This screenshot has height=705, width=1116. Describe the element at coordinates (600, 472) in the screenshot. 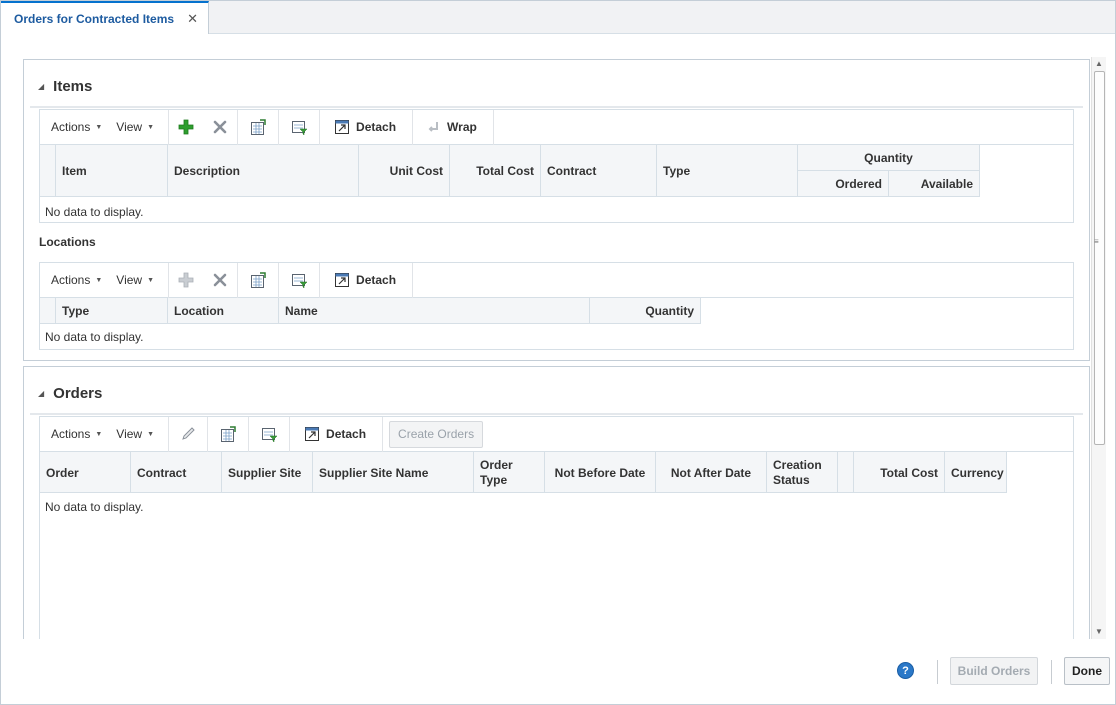

I see `column-header-not-before-date: Not Before Date` at that location.